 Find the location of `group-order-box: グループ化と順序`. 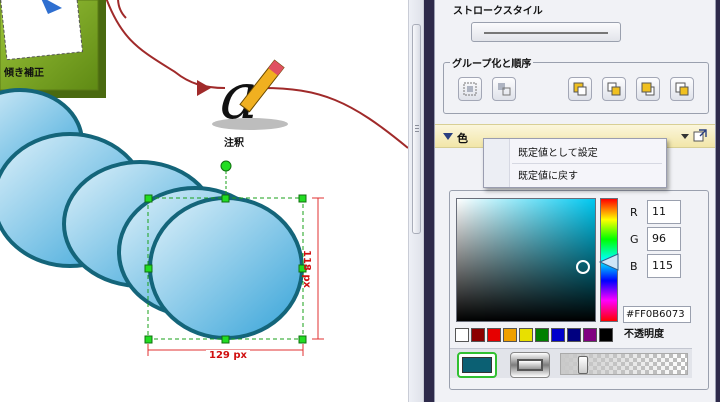

group-order-box: グループ化と順序 is located at coordinates (576, 84).